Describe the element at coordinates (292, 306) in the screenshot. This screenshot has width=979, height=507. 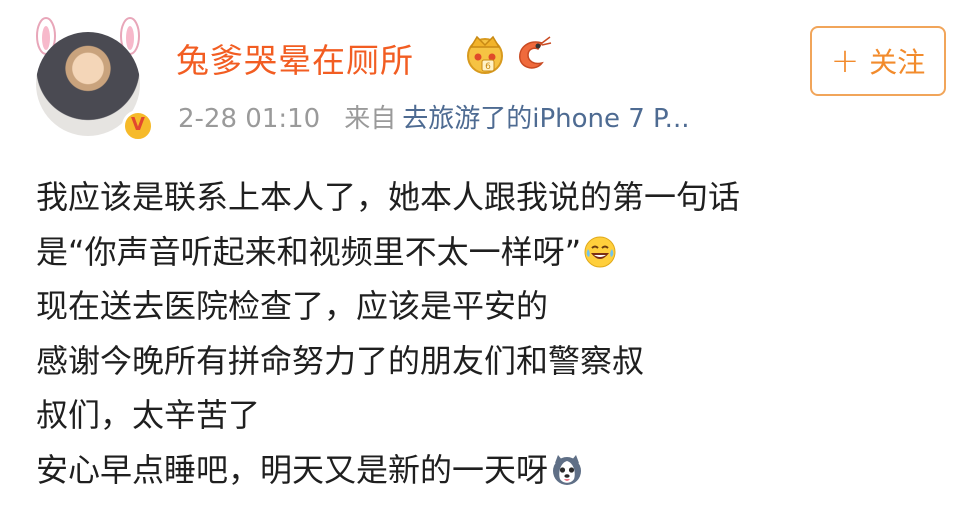
I see `content-line: 现在送去医院检查了，应该是平安的` at that location.